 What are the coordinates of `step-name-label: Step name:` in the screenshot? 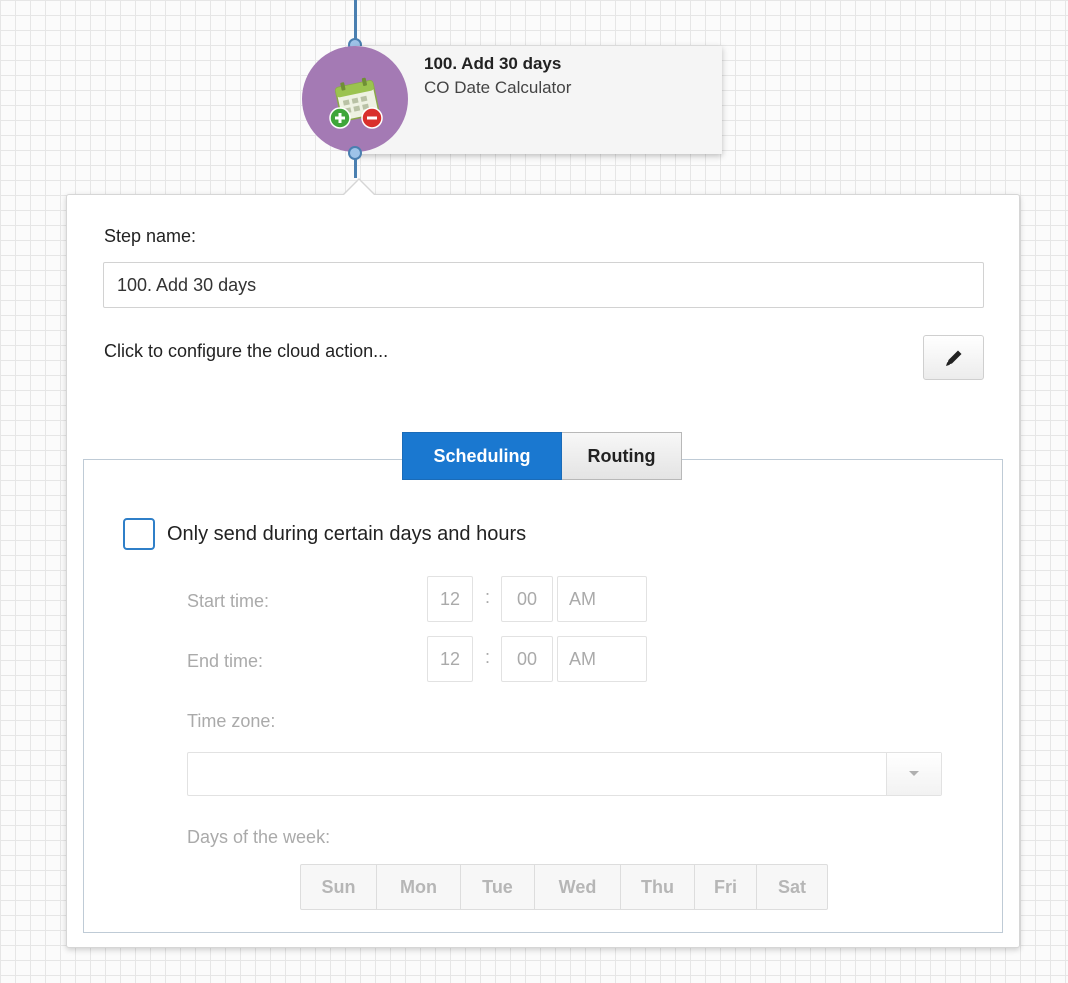 It's located at (150, 236).